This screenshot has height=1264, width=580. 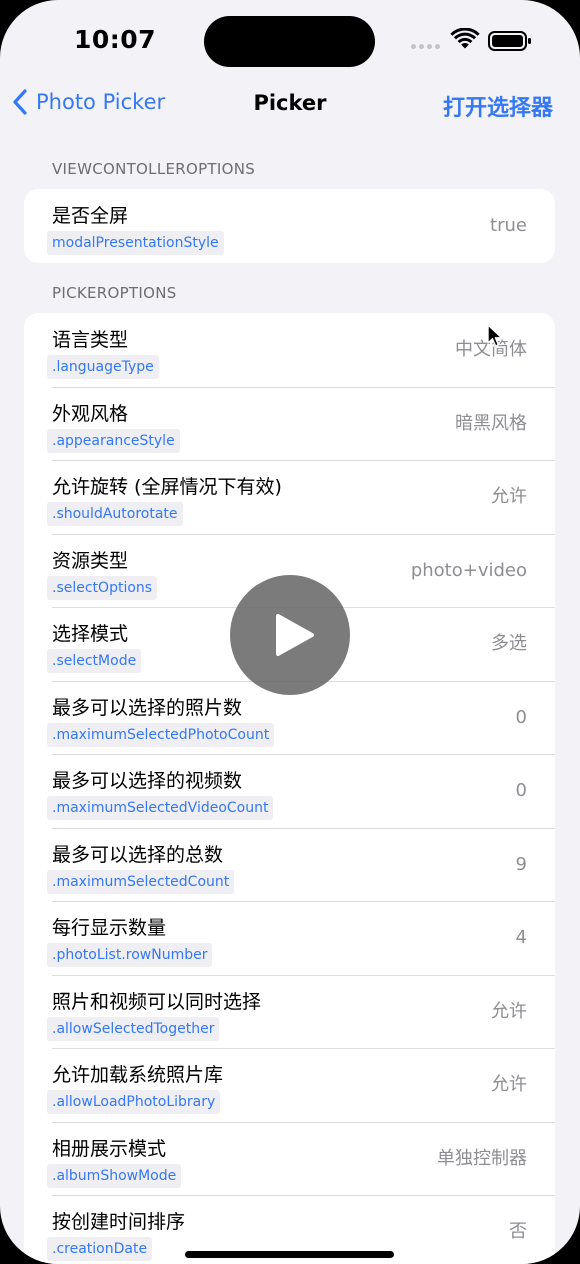 I want to click on row-title: 最多可以选择的视频数, so click(x=147, y=781).